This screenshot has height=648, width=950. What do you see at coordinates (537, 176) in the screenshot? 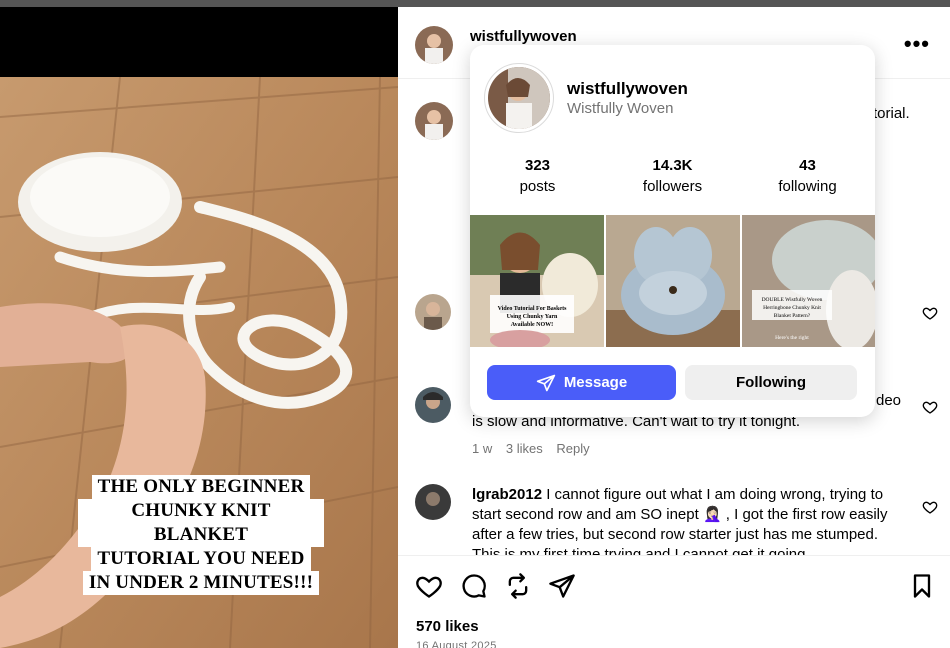
I see `stat-posts: 323 posts` at bounding box center [537, 176].